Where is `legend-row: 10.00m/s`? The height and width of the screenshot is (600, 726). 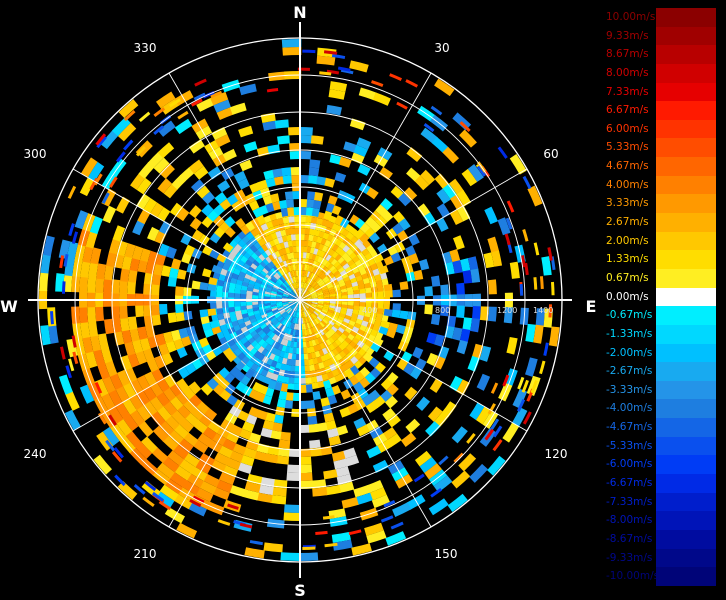
legend-row: 10.00m/s is located at coordinates (660, 17).